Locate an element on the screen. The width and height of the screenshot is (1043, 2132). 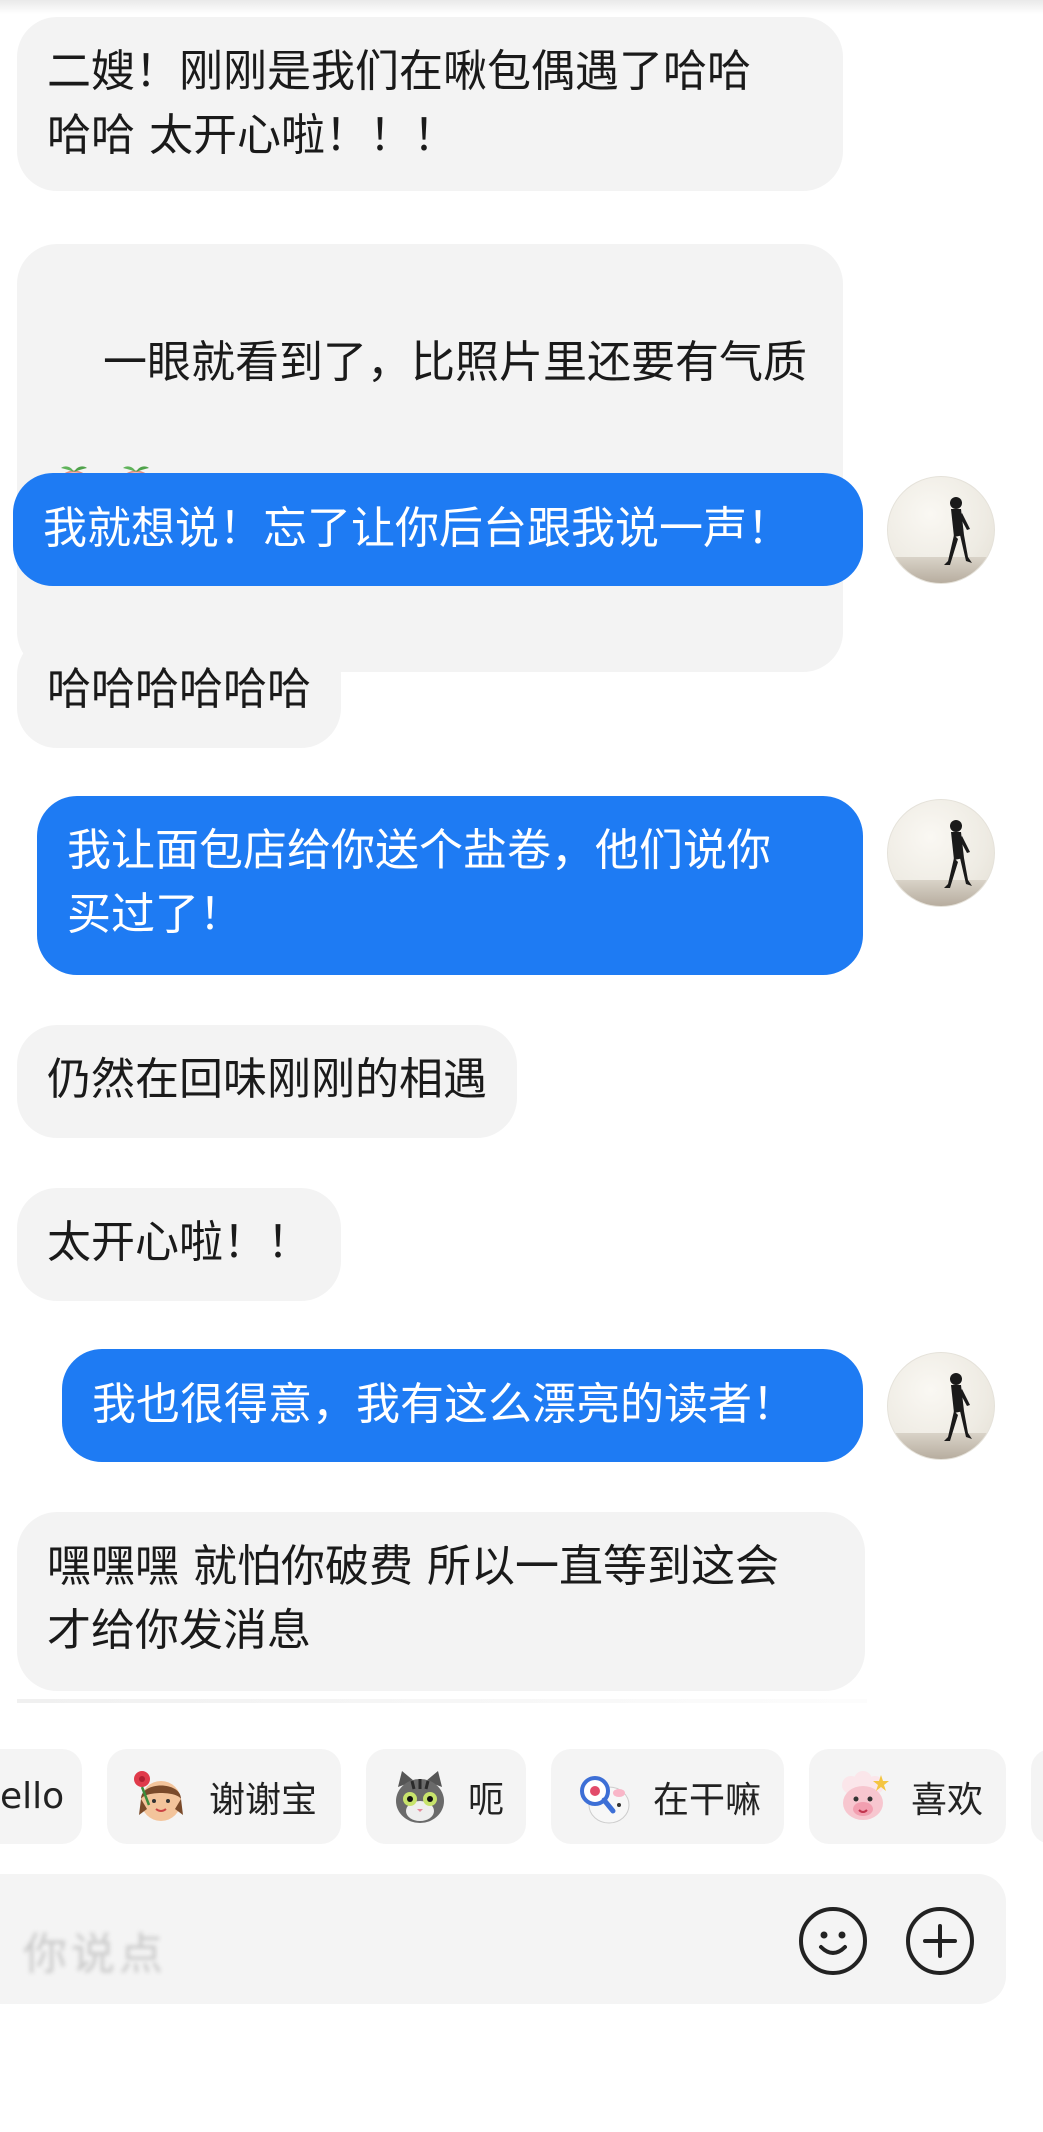
quick-reply-chip: 喜欢 is located at coordinates (907, 1796).